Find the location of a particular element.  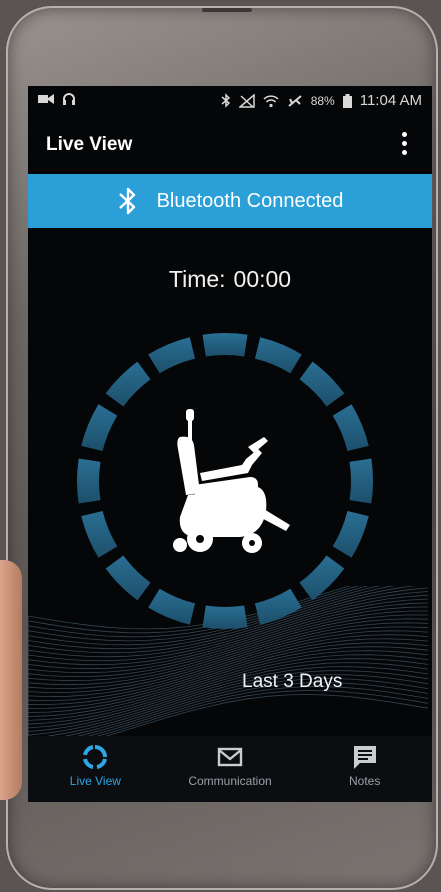

headphones-icon is located at coordinates (69, 99).